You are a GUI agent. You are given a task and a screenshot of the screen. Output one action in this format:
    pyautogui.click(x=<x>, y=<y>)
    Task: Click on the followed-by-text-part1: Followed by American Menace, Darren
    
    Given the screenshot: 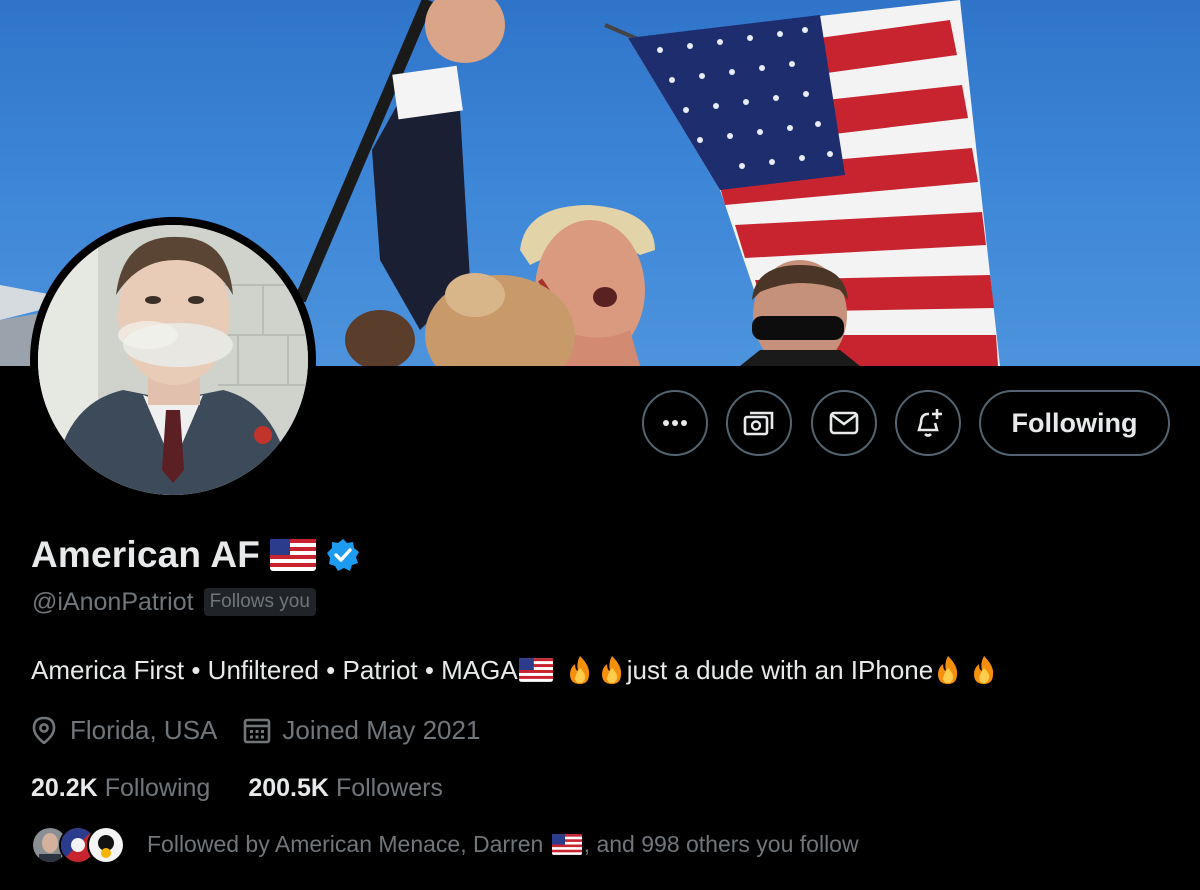 What is the action you would take?
    pyautogui.click(x=348, y=843)
    